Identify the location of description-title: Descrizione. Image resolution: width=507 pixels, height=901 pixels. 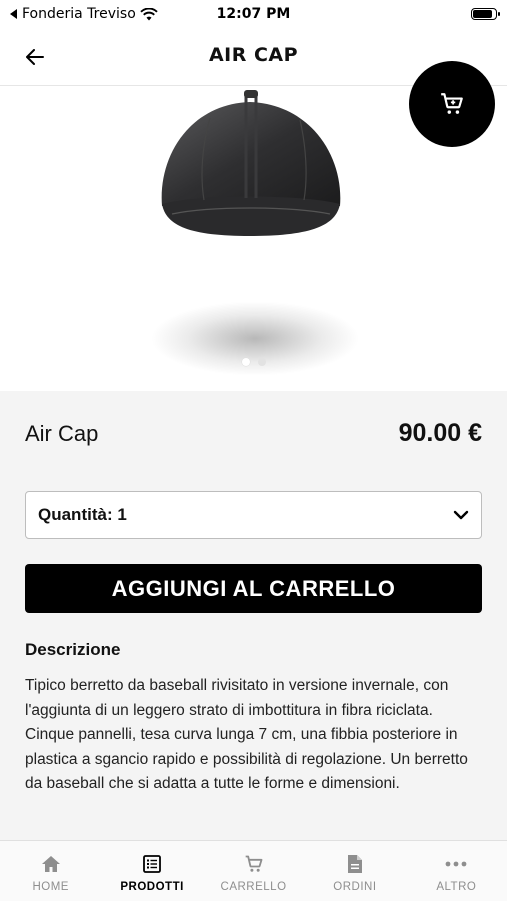
(73, 649).